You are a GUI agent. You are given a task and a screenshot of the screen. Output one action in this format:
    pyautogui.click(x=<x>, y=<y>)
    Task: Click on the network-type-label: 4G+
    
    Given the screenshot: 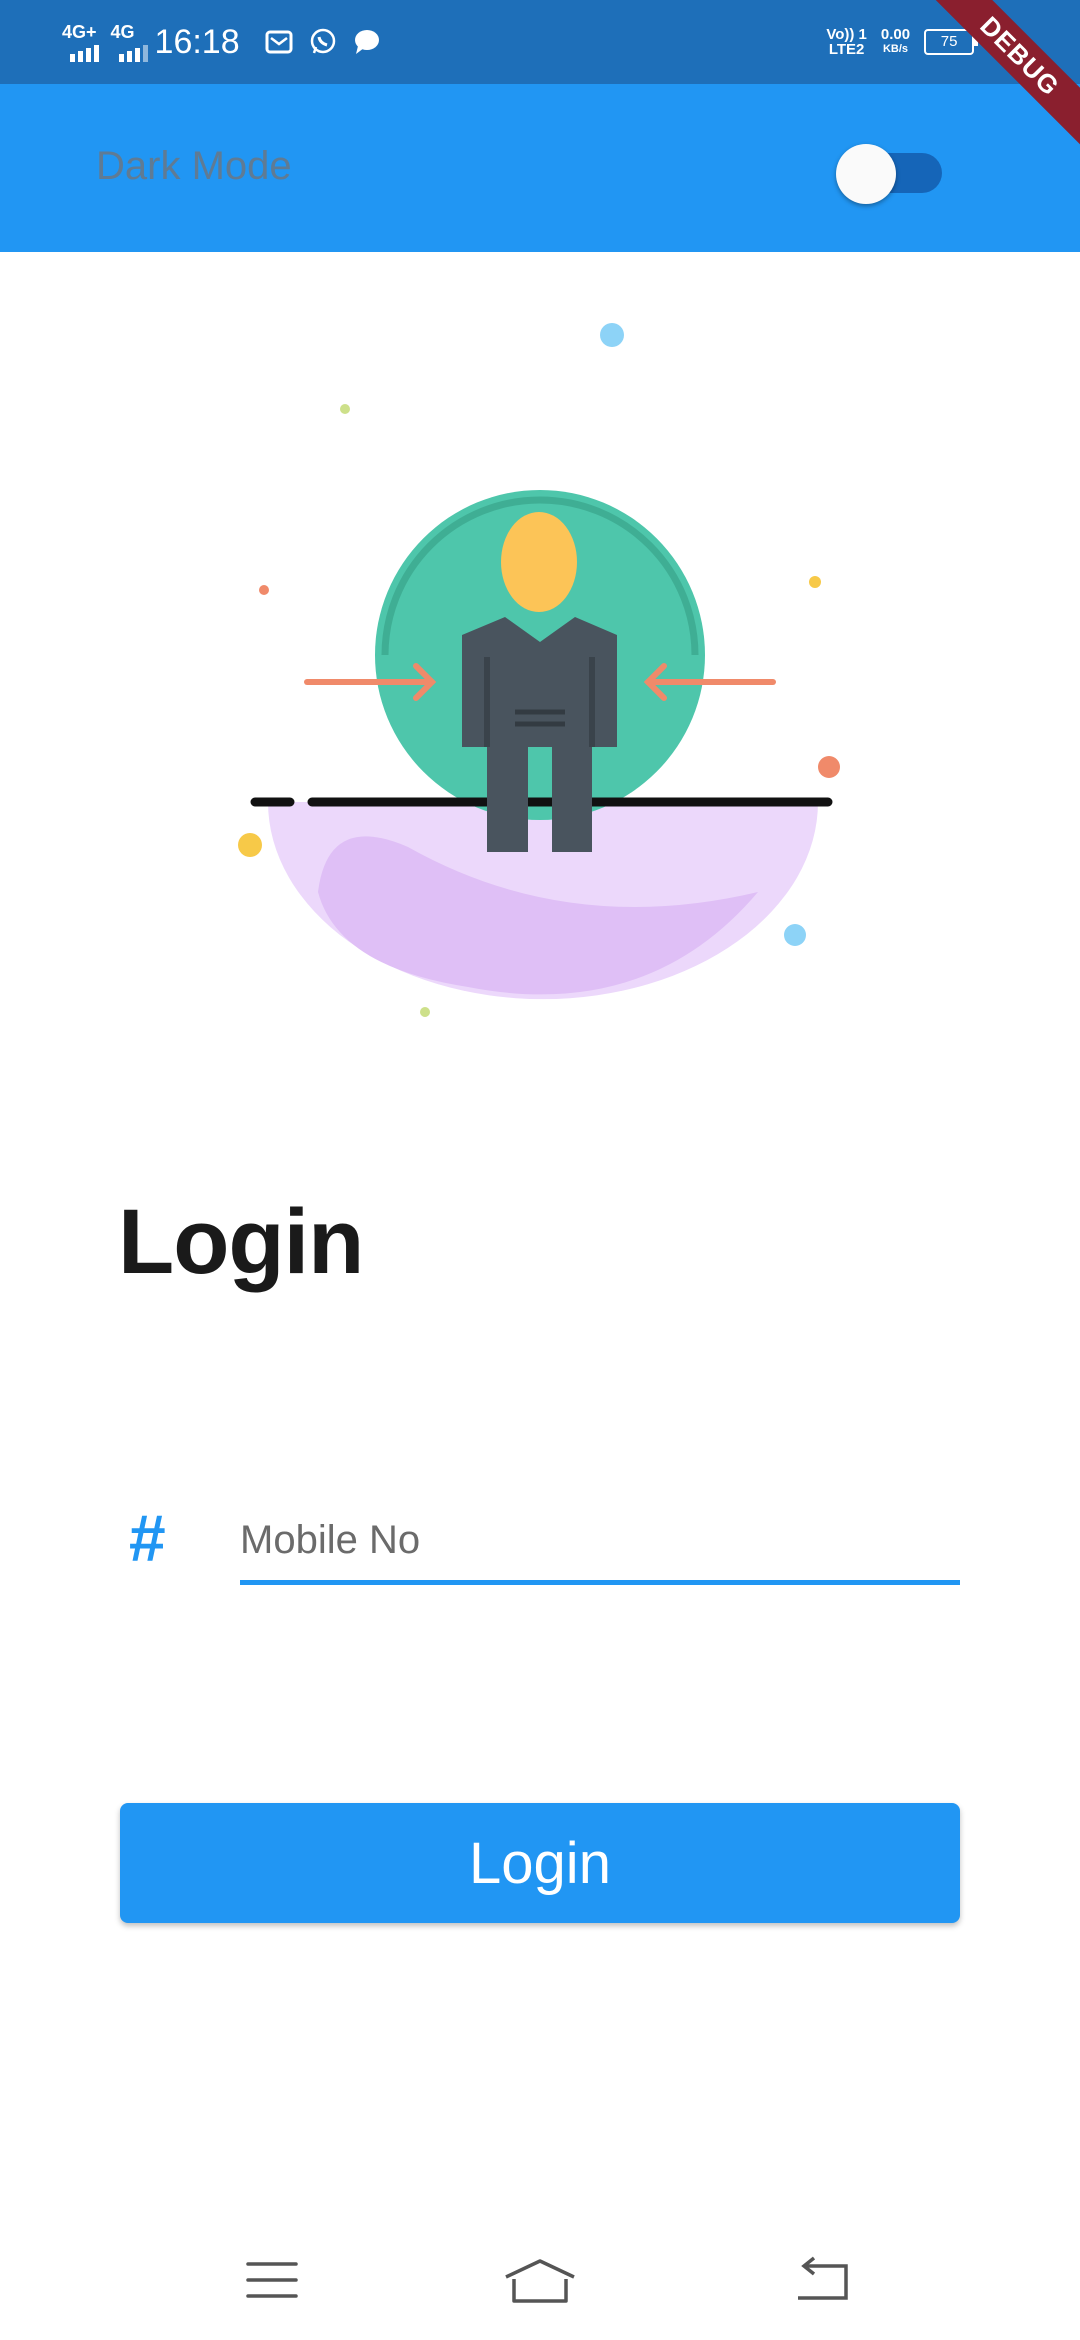 What is the action you would take?
    pyautogui.click(x=79, y=32)
    